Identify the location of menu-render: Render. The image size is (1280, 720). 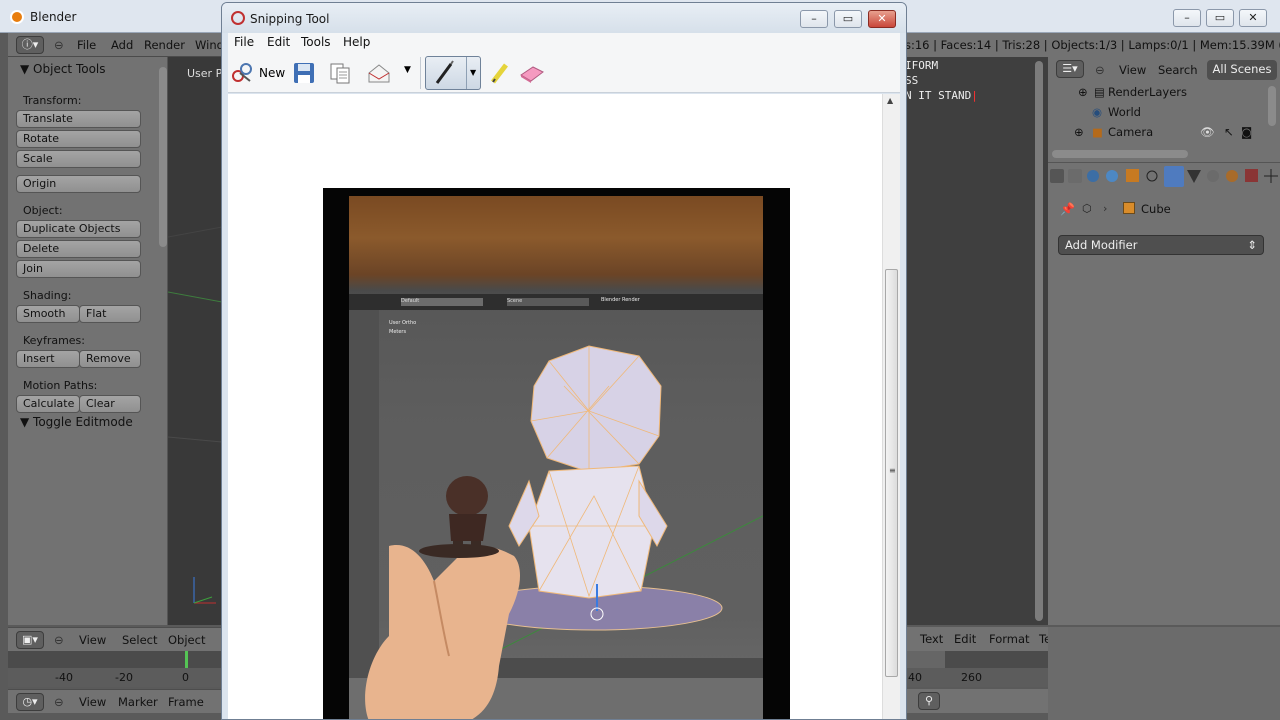
(164, 45).